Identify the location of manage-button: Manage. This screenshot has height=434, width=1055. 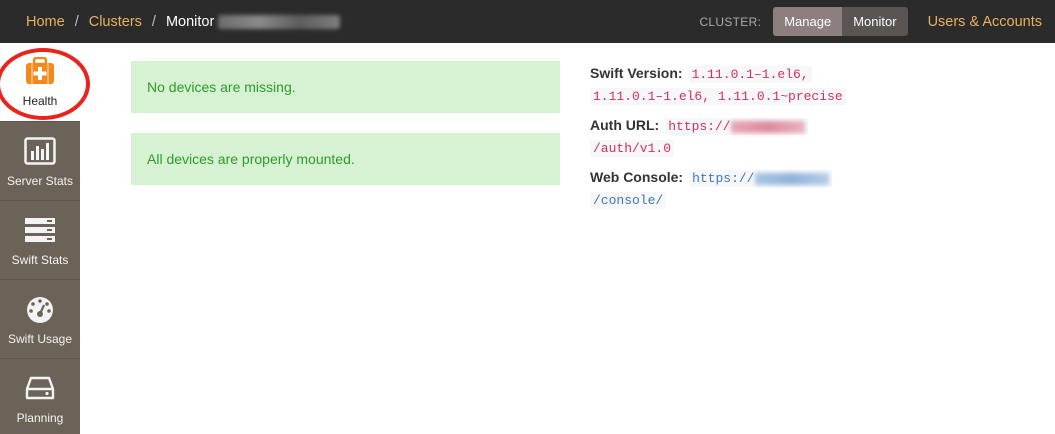
(808, 21).